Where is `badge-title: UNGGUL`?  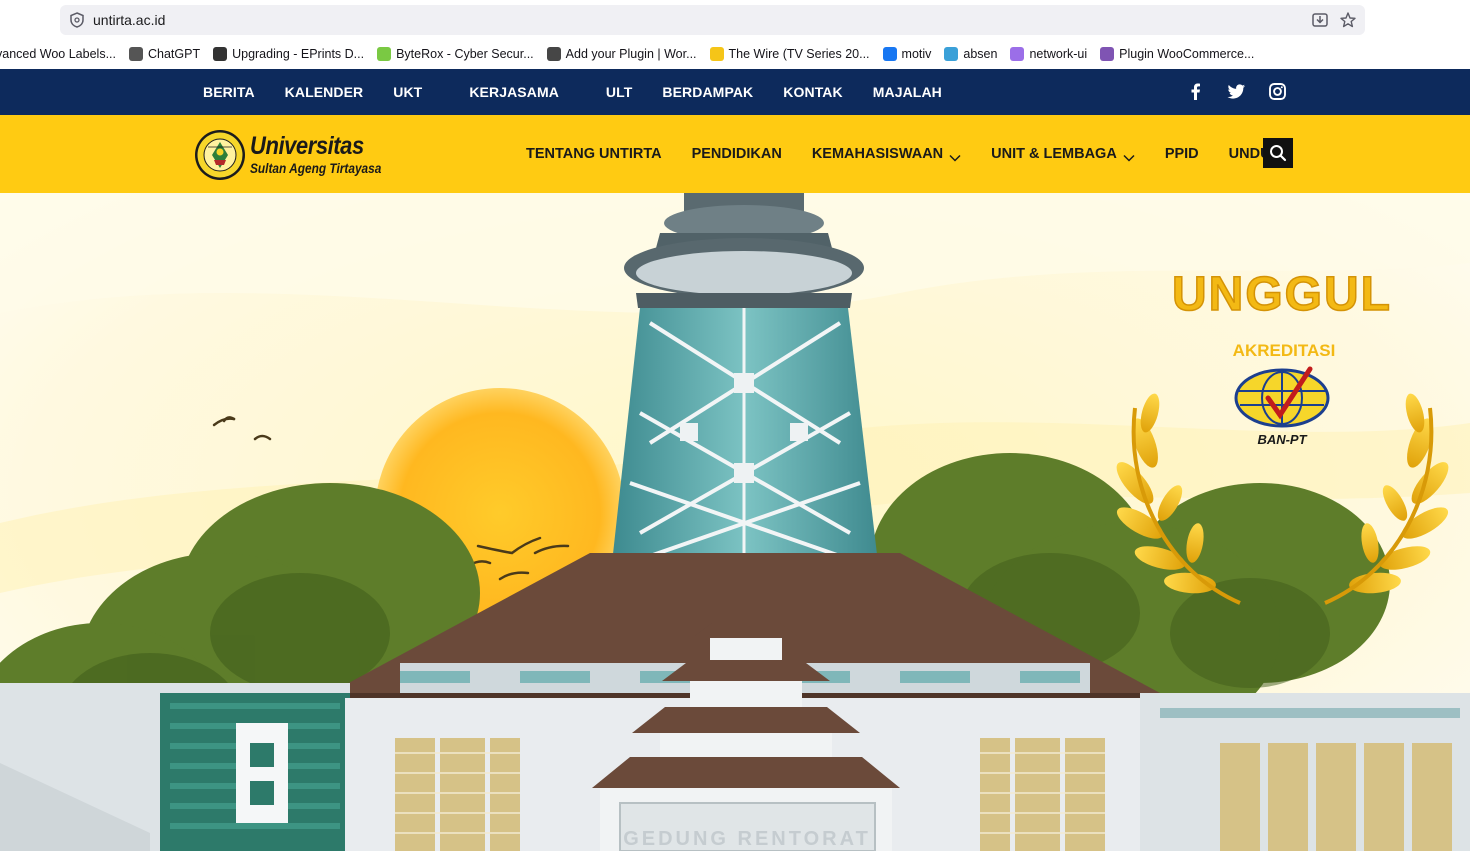 badge-title: UNGGUL is located at coordinates (1282, 294).